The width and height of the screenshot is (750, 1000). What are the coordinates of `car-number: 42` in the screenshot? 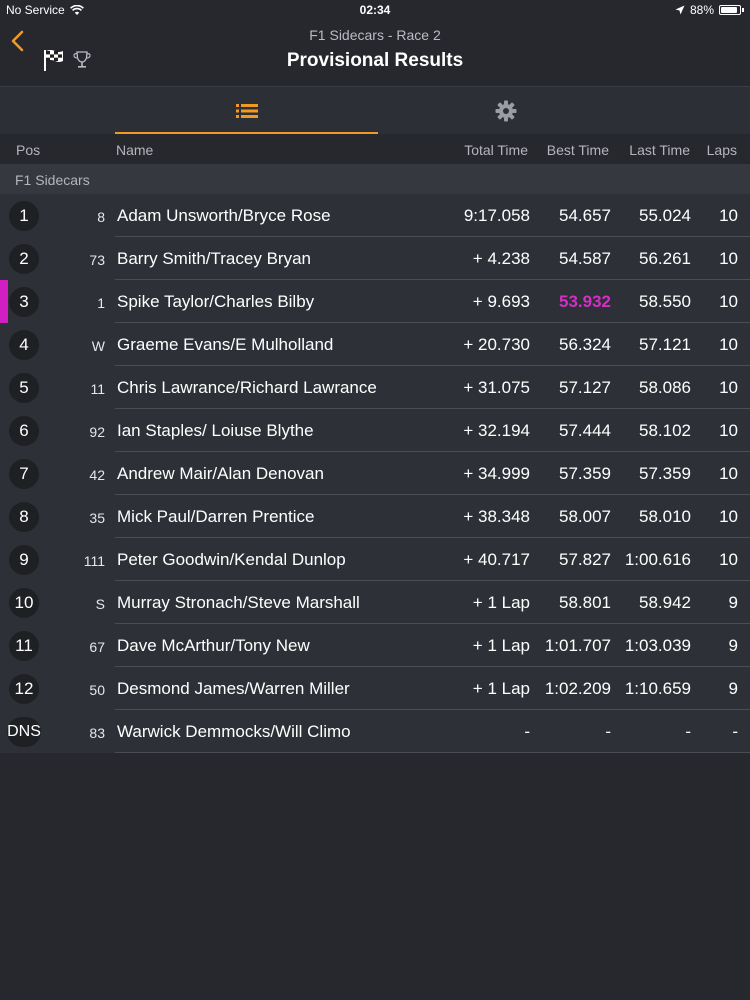 It's located at (97, 475).